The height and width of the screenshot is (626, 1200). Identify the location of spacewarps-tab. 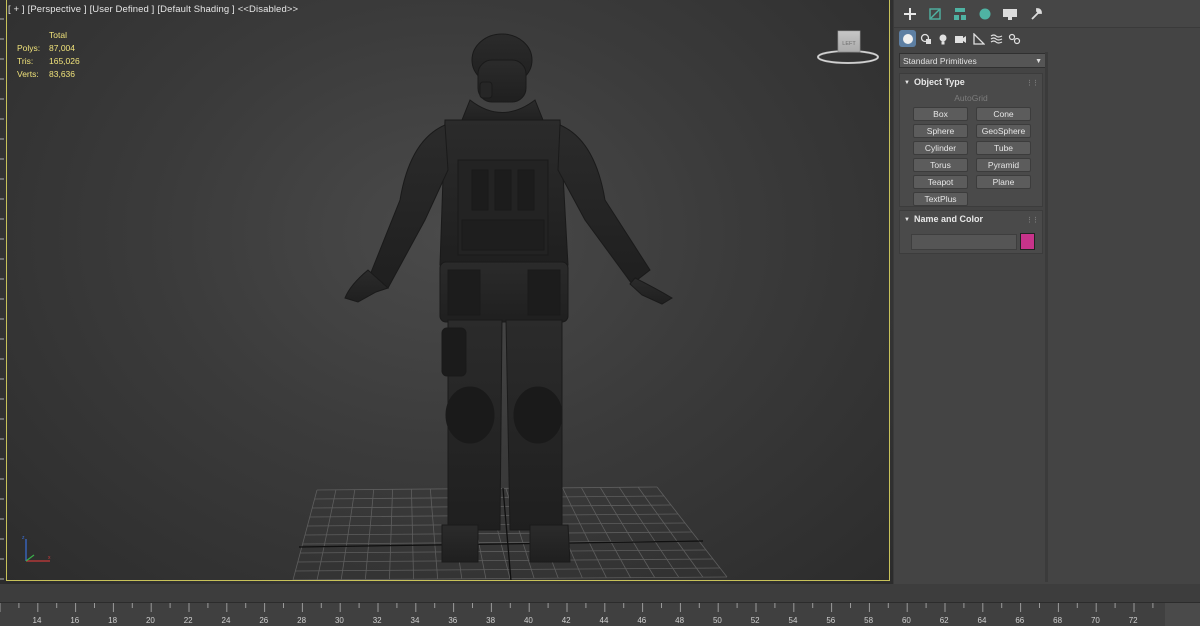
(996, 38).